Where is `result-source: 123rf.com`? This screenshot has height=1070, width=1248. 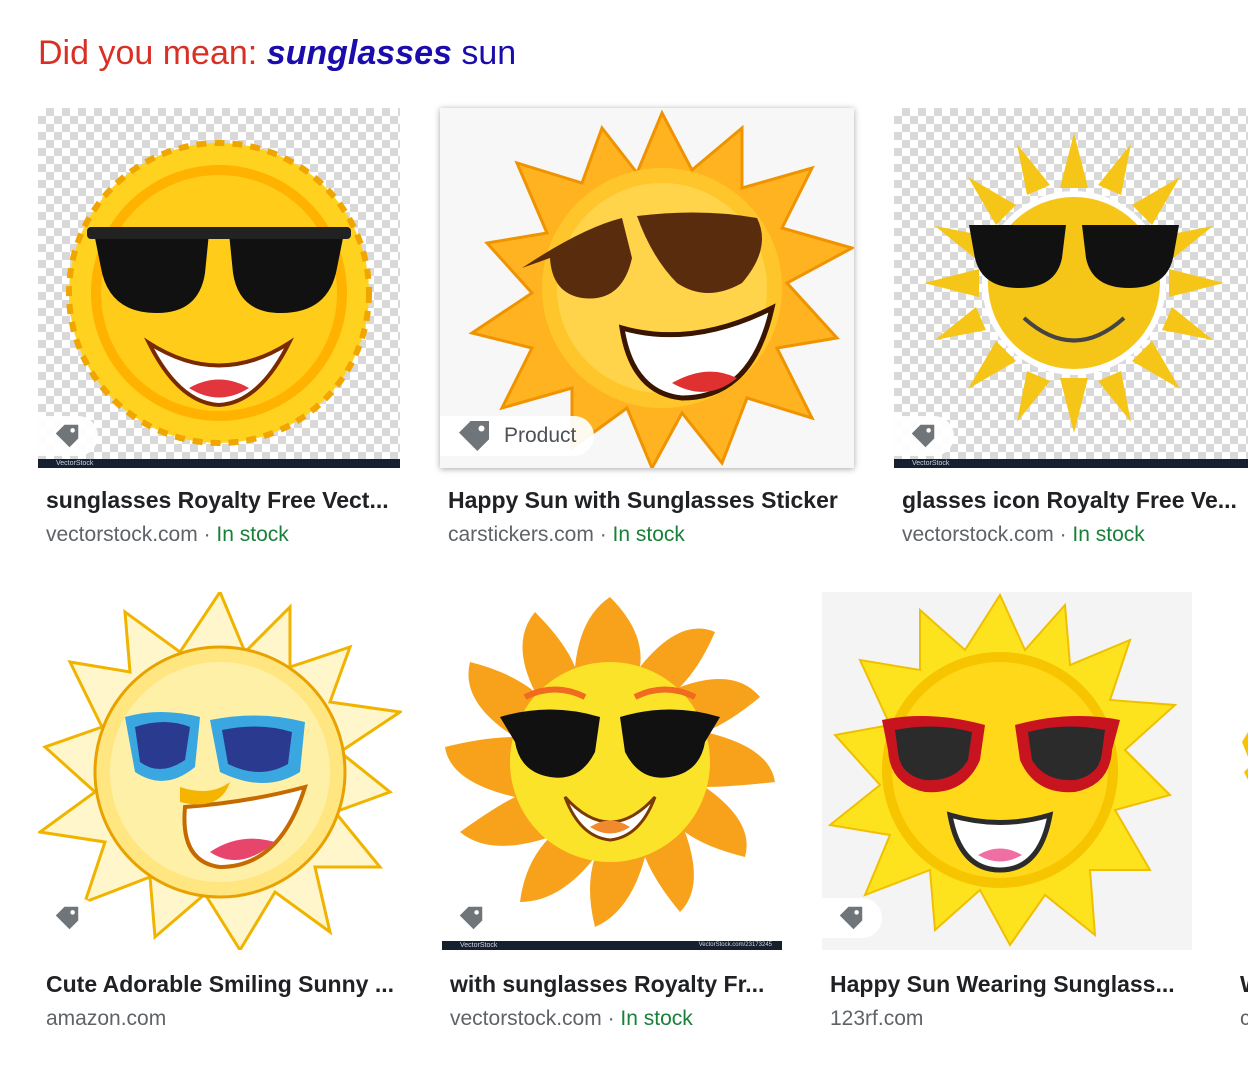
result-source: 123rf.com is located at coordinates (877, 1018).